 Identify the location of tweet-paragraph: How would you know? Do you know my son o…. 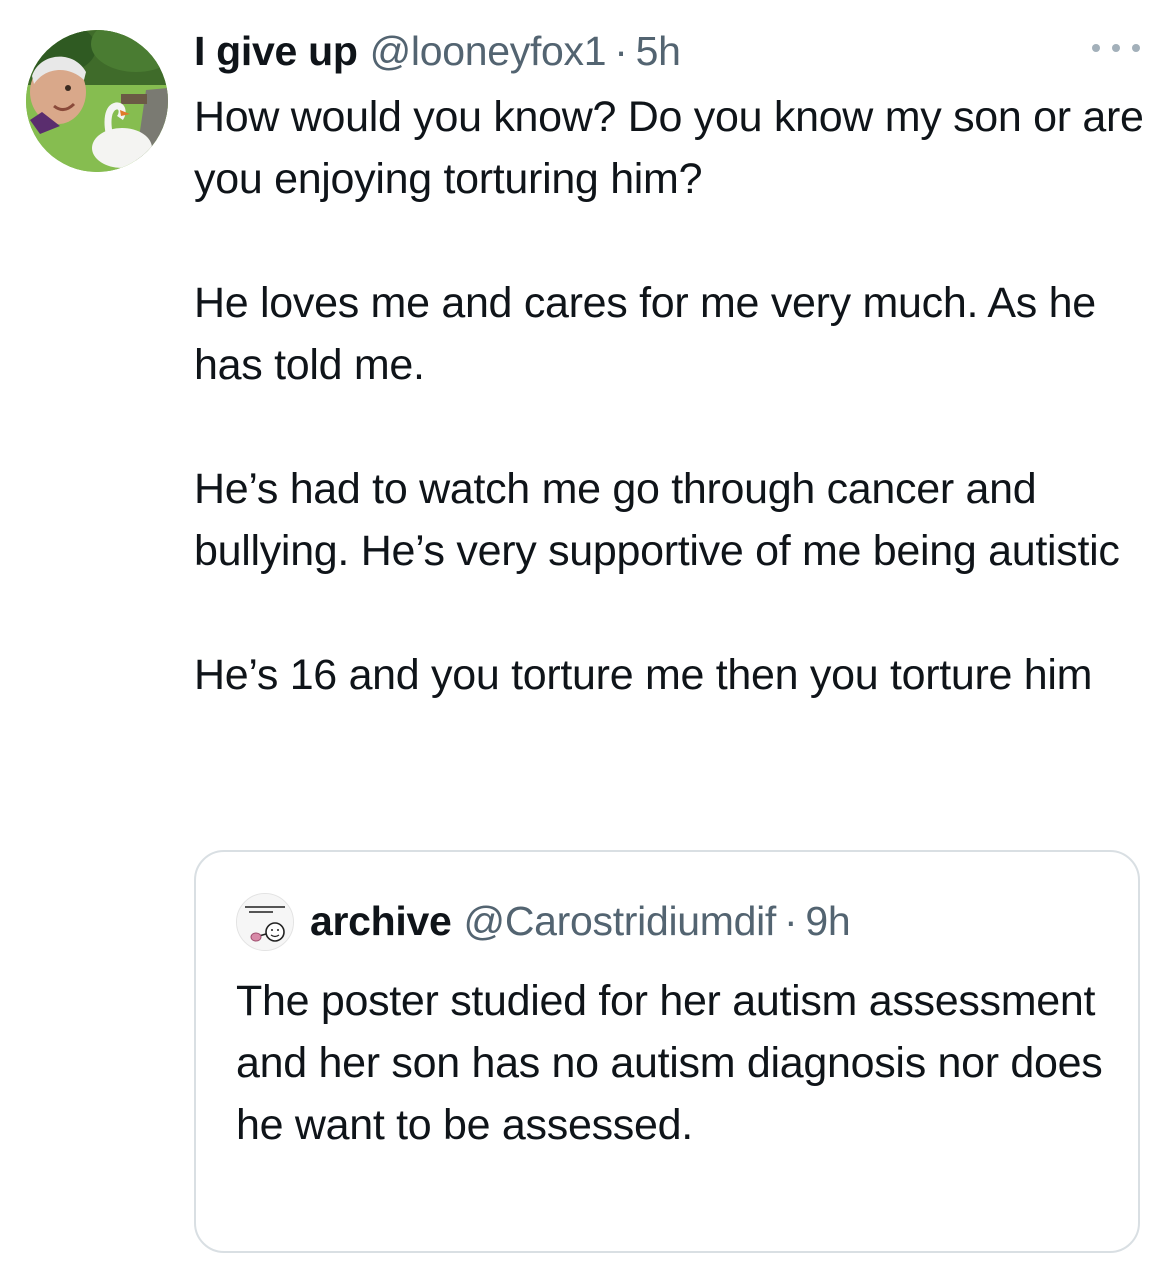
(669, 148).